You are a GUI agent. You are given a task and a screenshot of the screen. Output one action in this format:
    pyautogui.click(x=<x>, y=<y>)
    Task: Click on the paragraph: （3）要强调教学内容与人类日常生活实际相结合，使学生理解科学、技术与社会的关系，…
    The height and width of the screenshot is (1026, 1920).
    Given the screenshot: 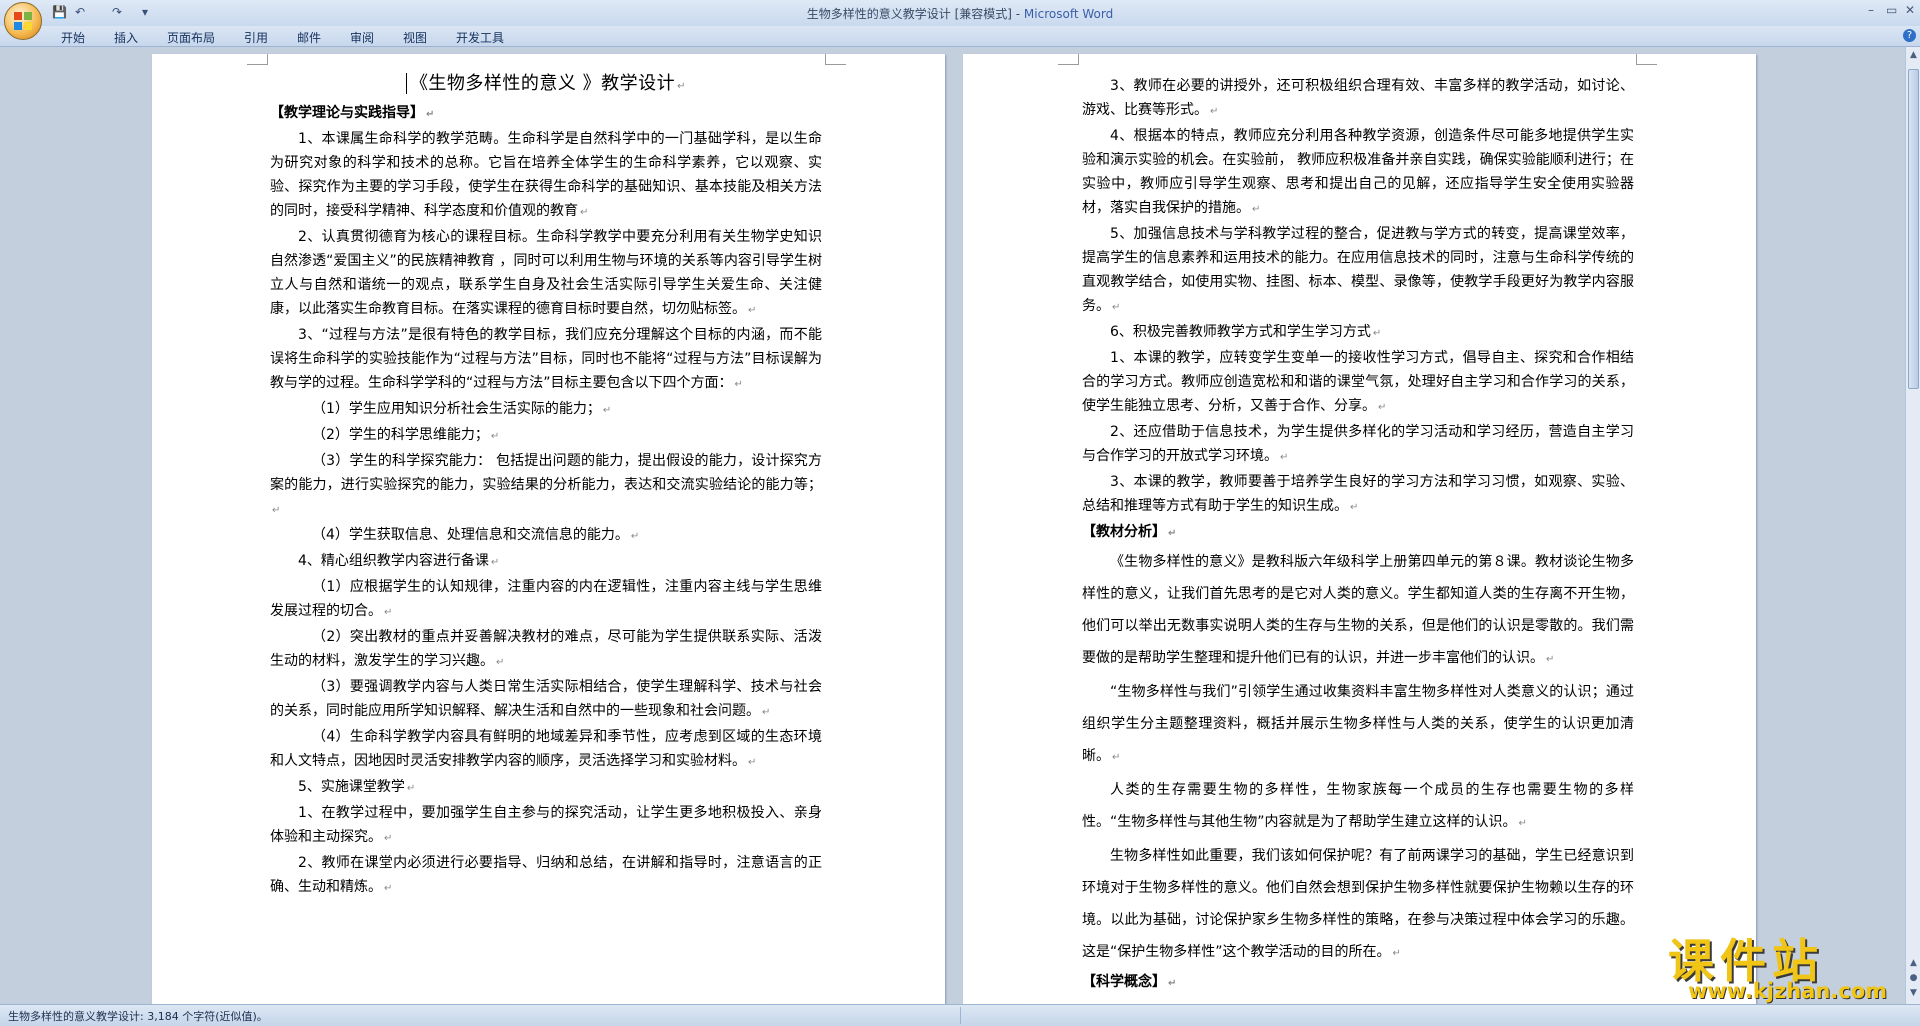 What is the action you would take?
    pyautogui.click(x=546, y=700)
    